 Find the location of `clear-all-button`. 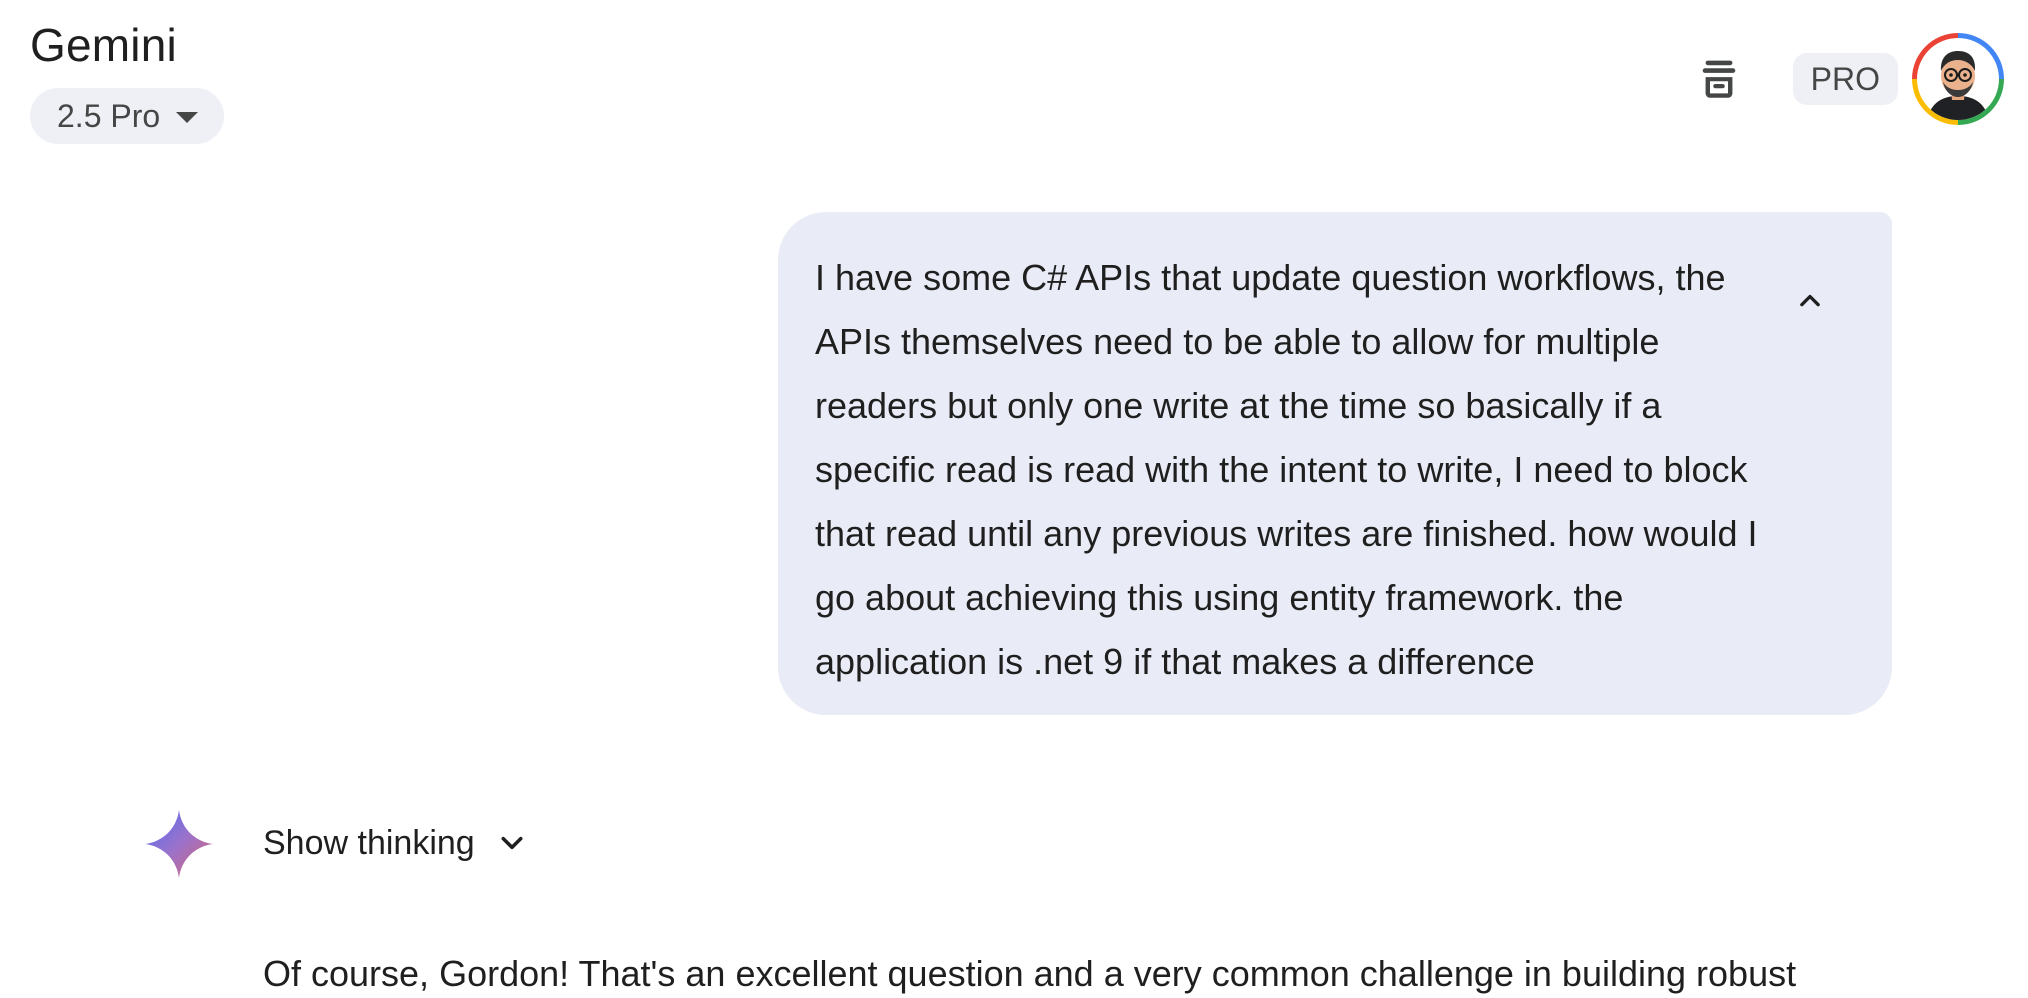

clear-all-button is located at coordinates (1719, 79).